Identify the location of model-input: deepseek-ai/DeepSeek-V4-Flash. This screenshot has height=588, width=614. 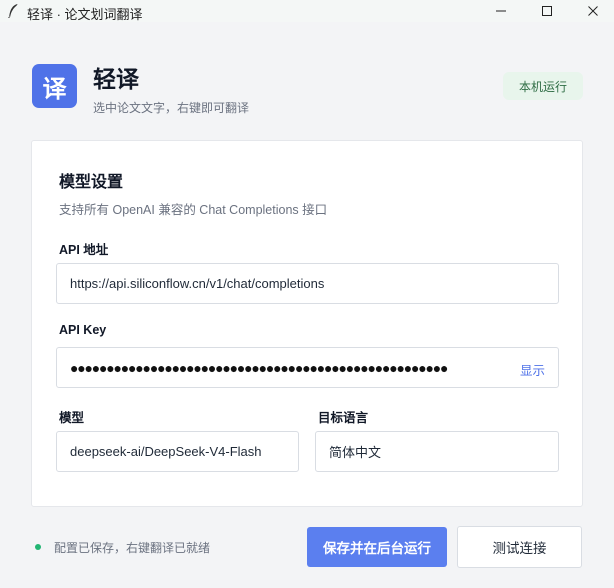
(177, 451).